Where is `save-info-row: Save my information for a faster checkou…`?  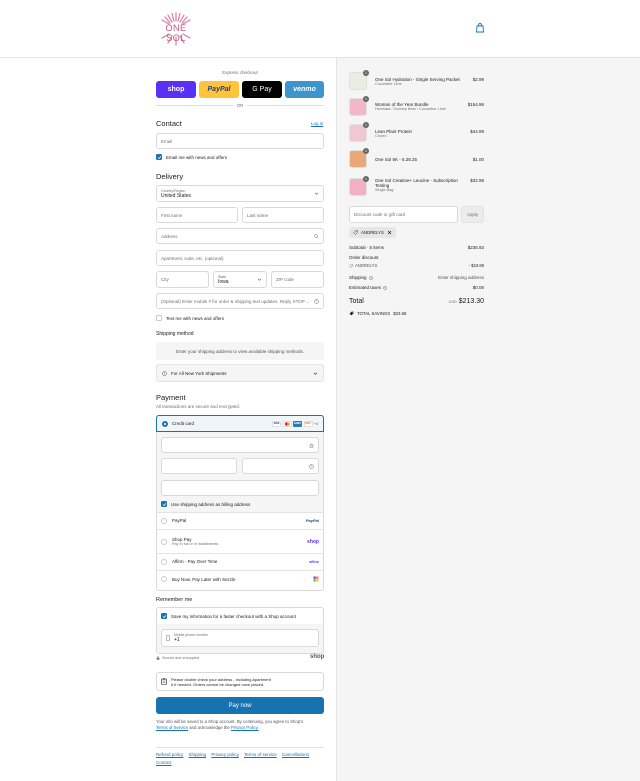
save-info-row: Save my information for a faster checkou… is located at coordinates (228, 616).